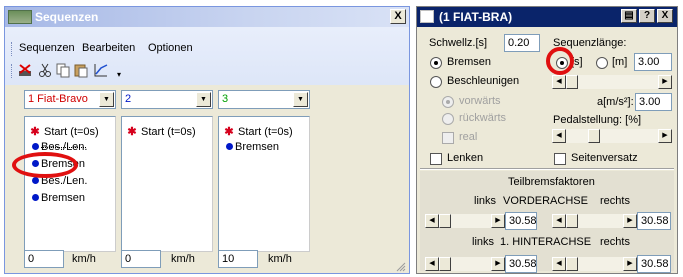 The height and width of the screenshot is (277, 683). I want to click on speed-unit-1: km/h, so click(84, 259).